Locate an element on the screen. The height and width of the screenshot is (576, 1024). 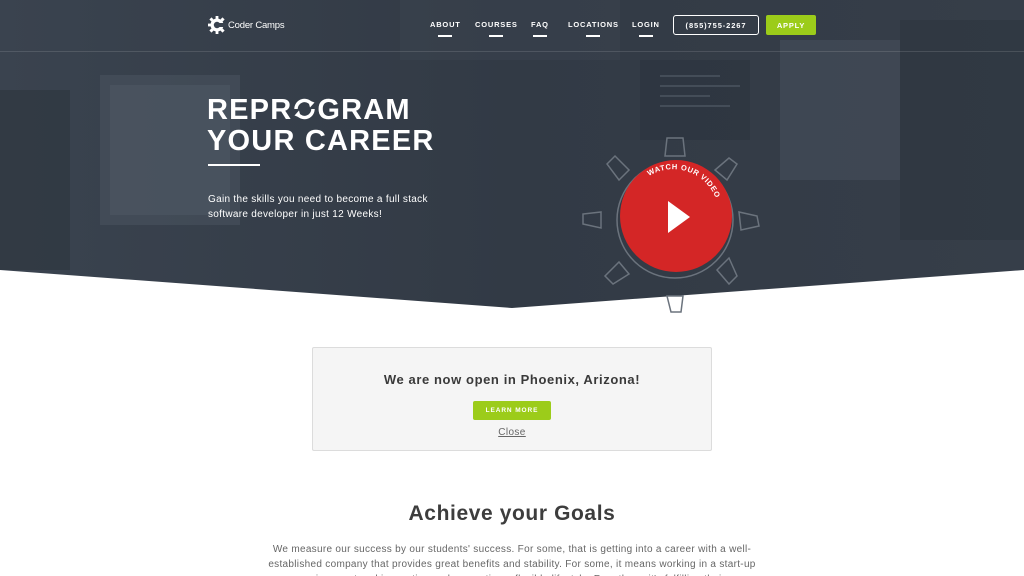
nav-item-about: ABOUT is located at coordinates (445, 28).